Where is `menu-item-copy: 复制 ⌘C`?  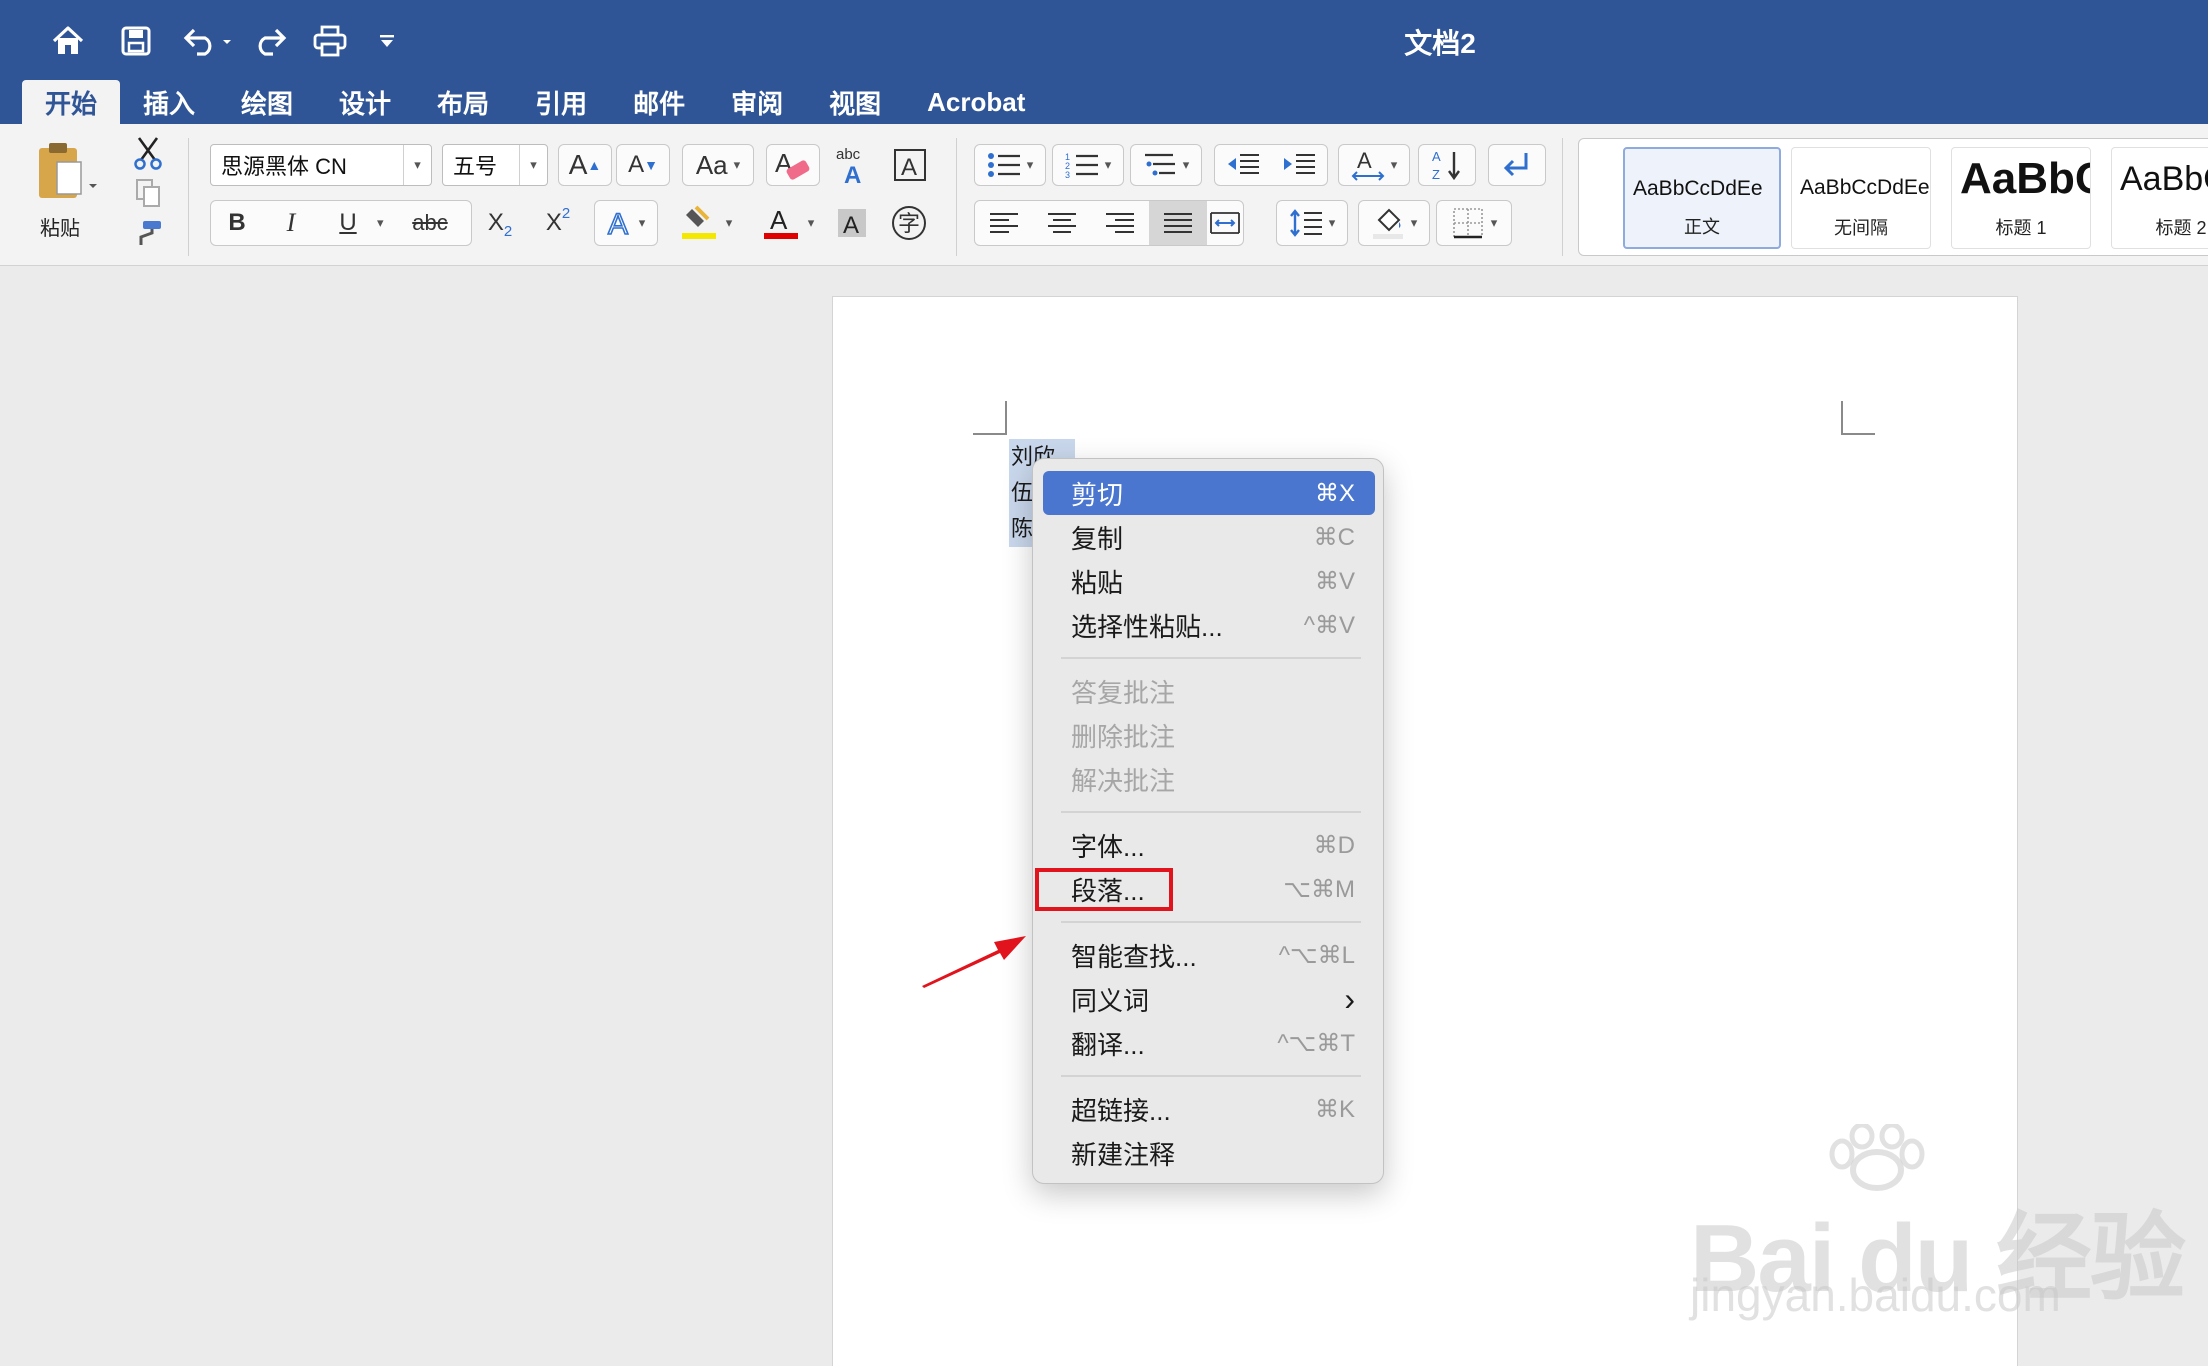
menu-item-copy: 复制 ⌘C is located at coordinates (1209, 537).